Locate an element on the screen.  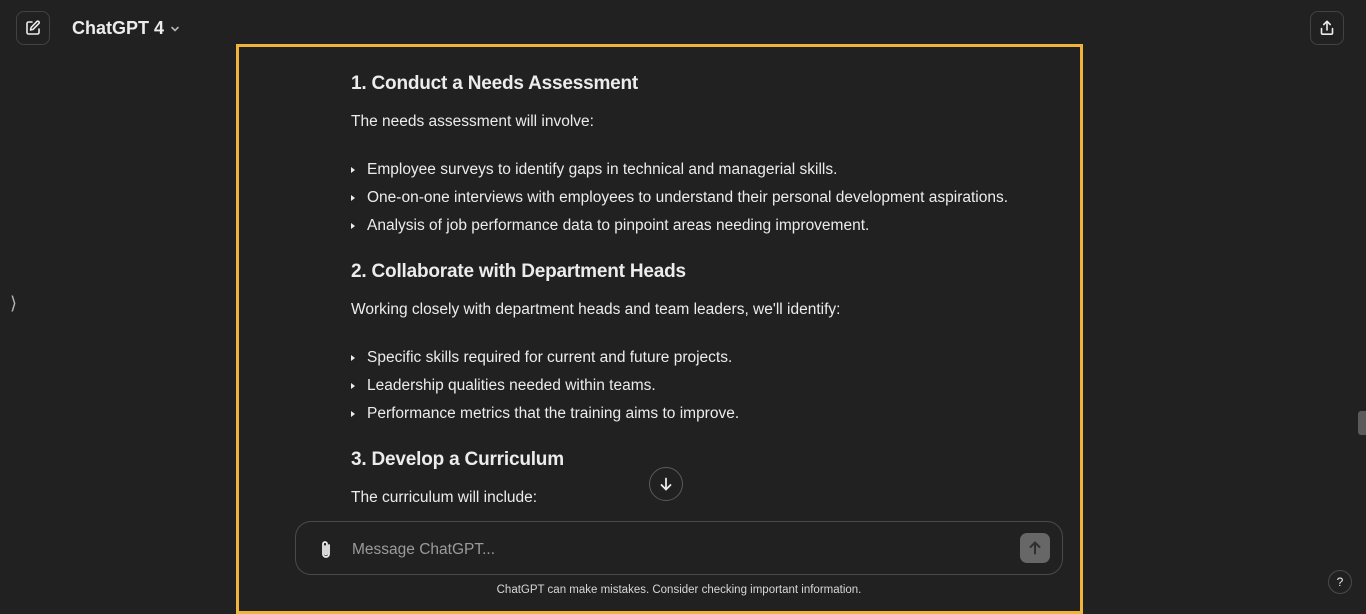
pencil-square-icon is located at coordinates (33, 27).